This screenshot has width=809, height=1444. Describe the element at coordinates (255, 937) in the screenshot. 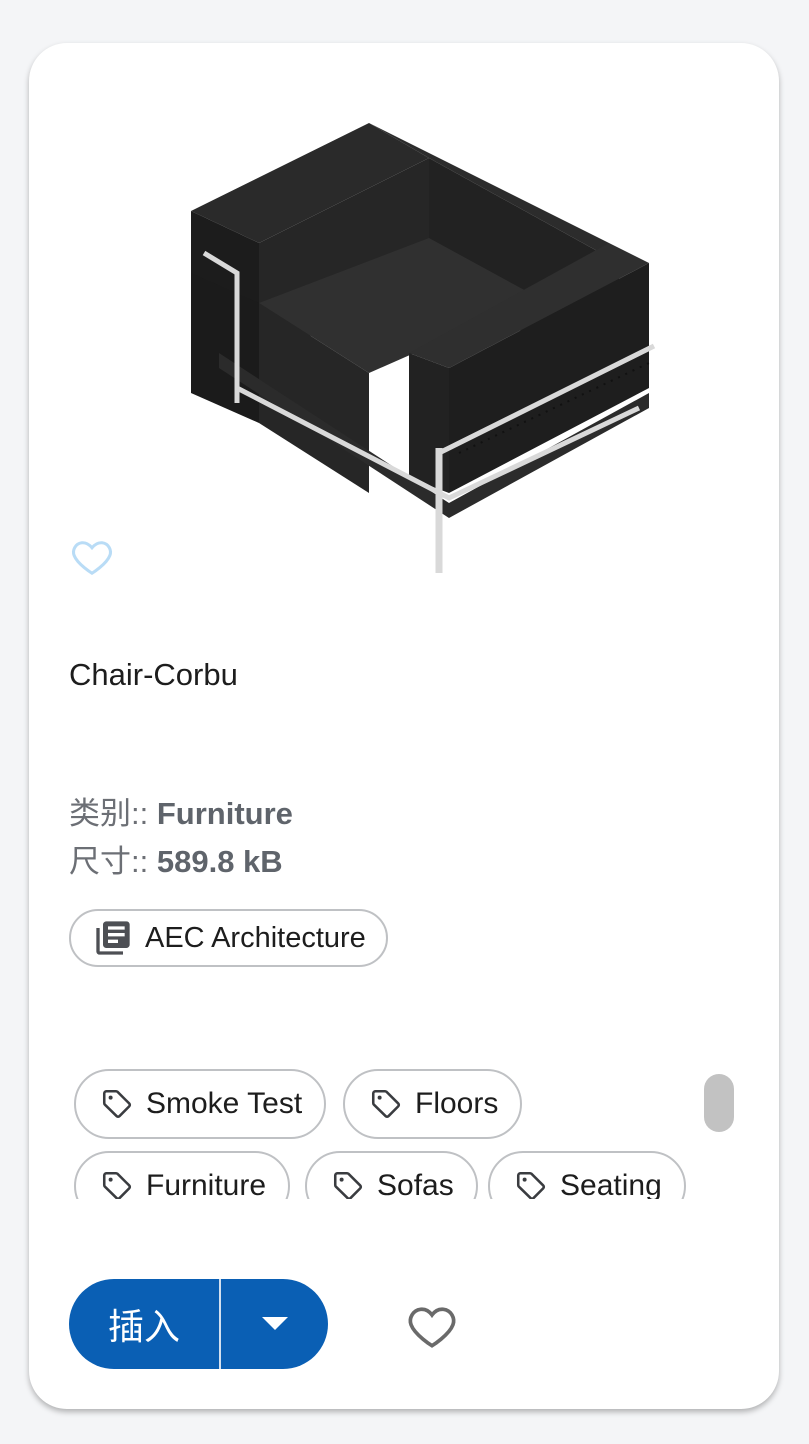

I see `library-label: AEC Architecture` at that location.